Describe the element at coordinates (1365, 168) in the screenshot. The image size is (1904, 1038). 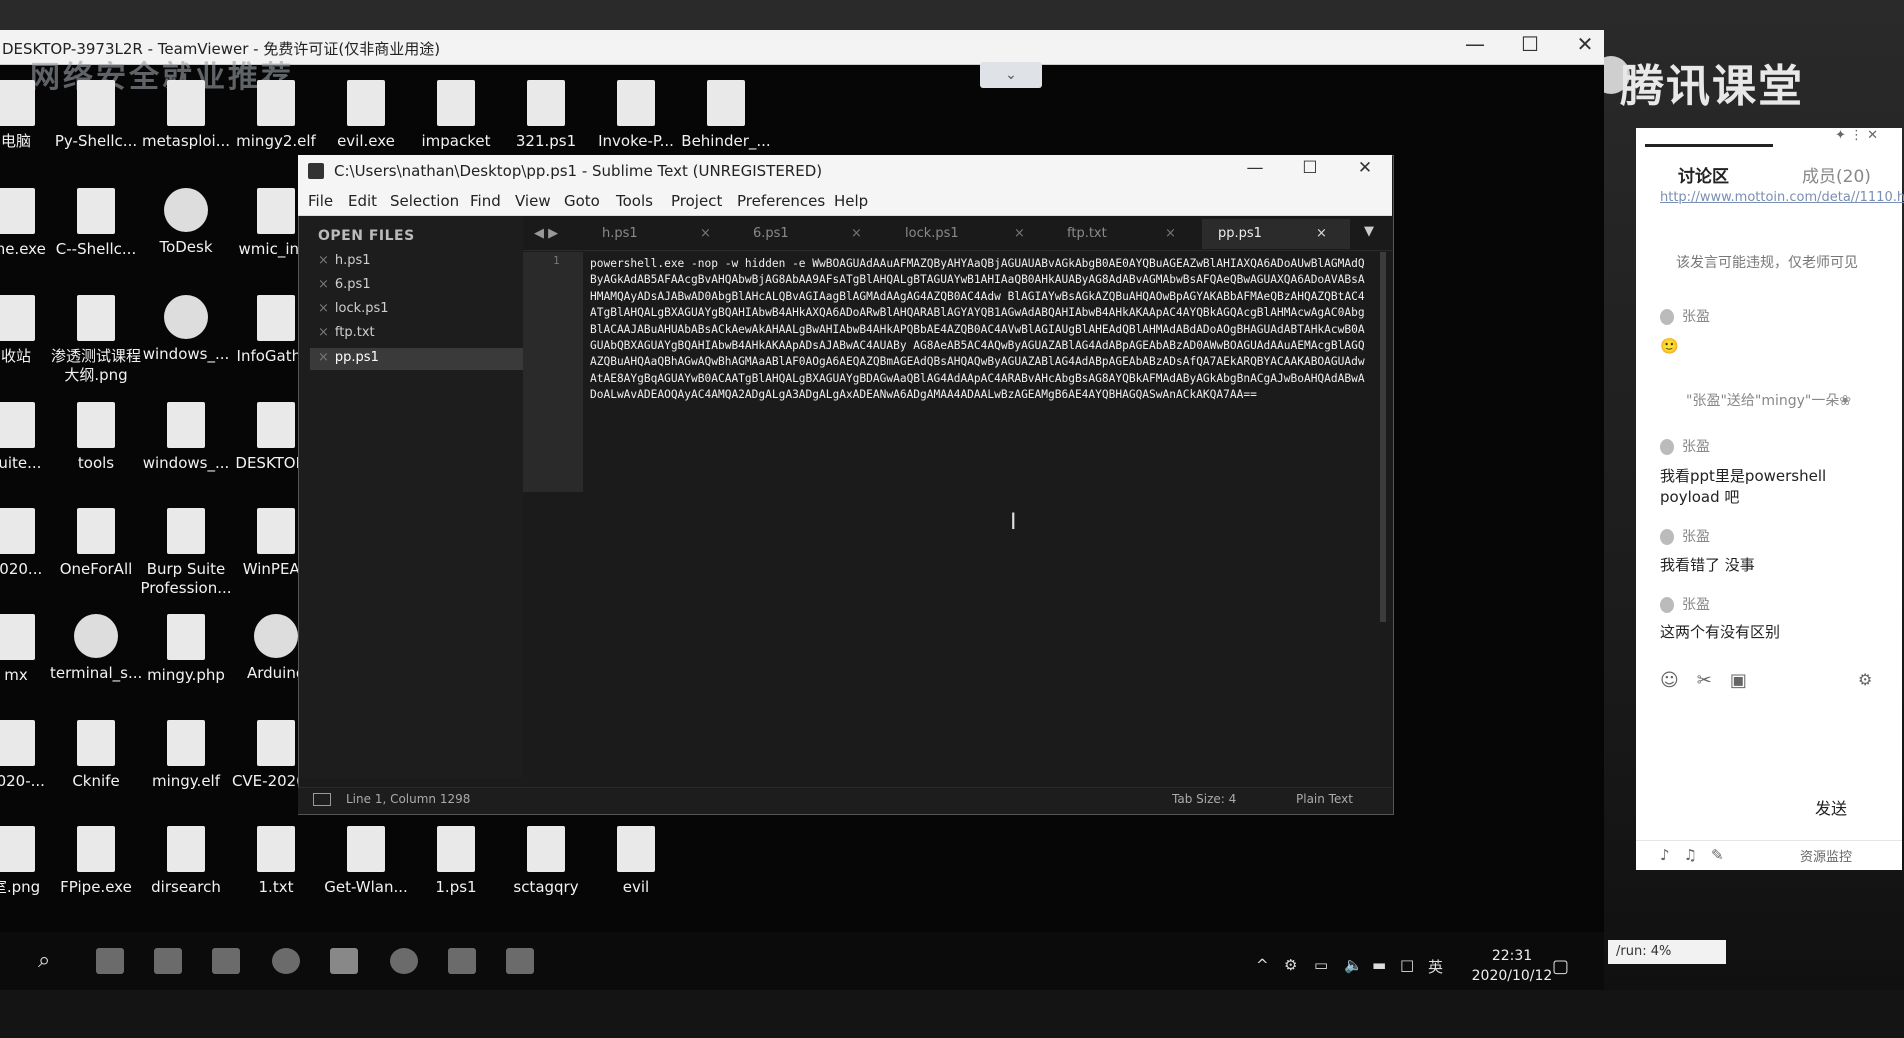
I see `sublime-close-button: ✕` at that location.